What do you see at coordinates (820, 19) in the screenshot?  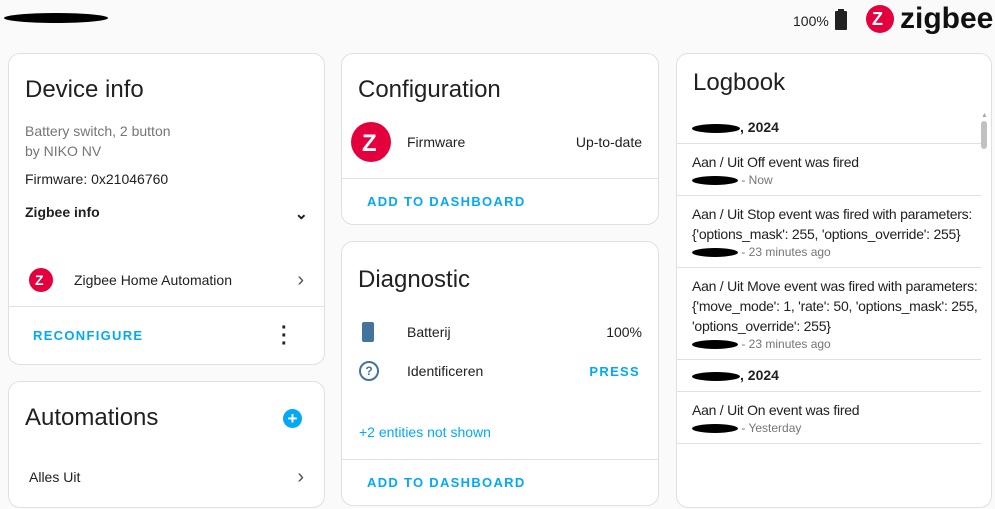 I see `battery-status: 100%` at bounding box center [820, 19].